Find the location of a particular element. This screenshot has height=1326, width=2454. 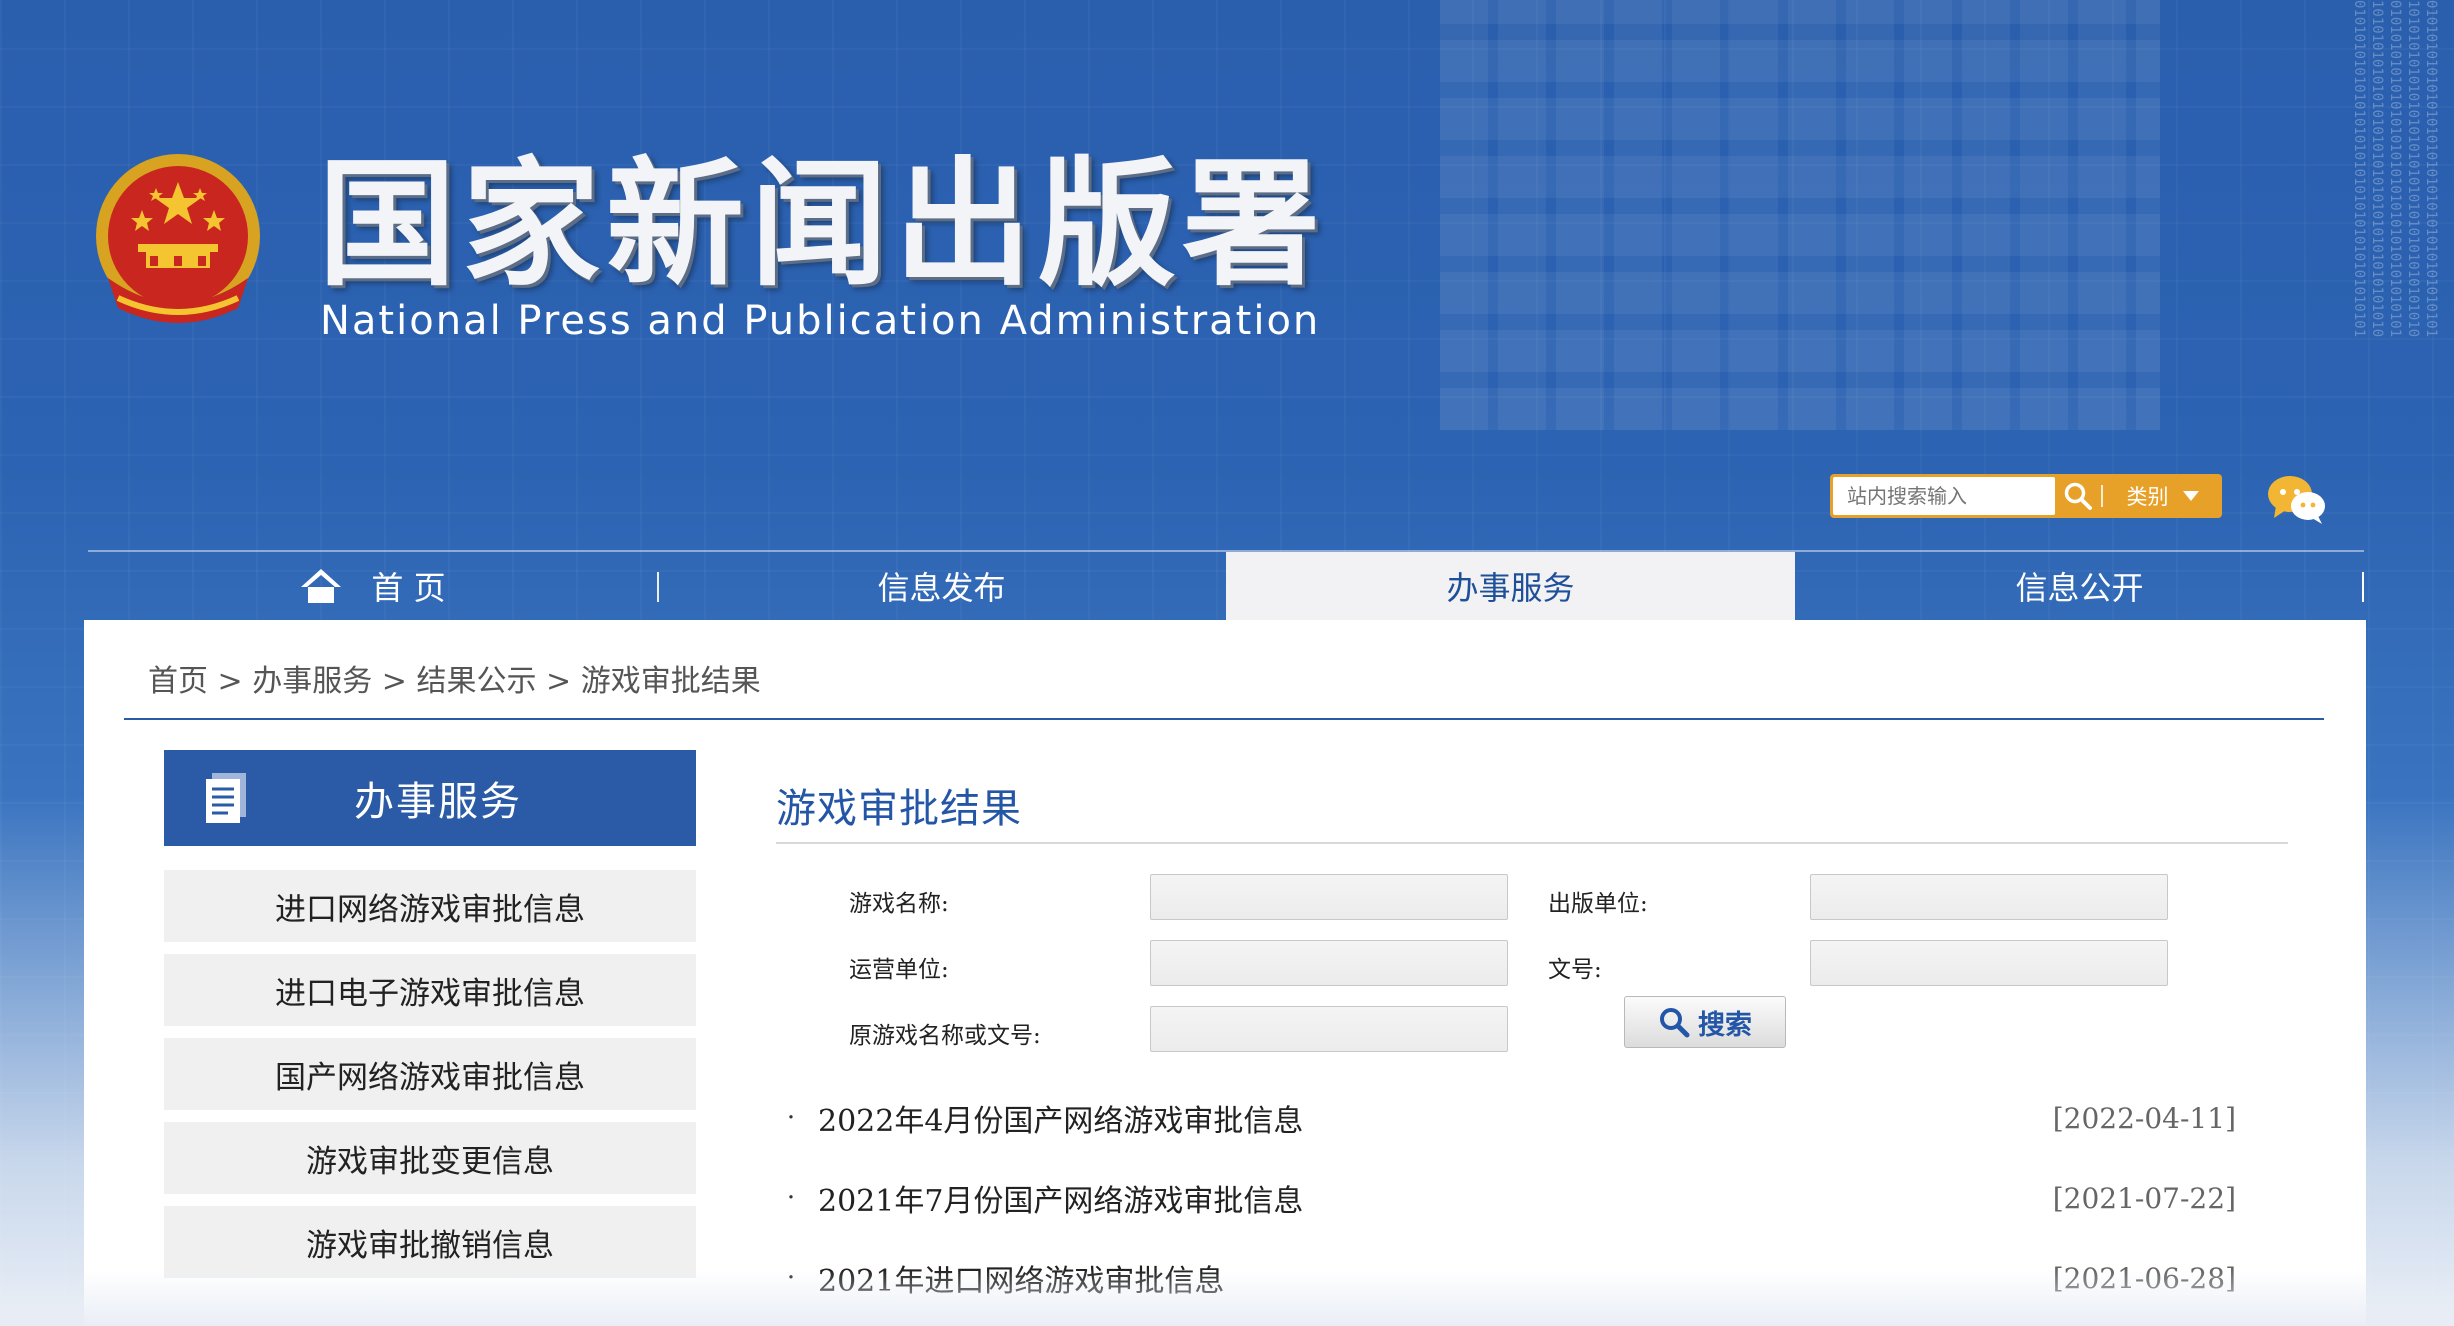

doc-number-label: 文号: is located at coordinates (1575, 970).